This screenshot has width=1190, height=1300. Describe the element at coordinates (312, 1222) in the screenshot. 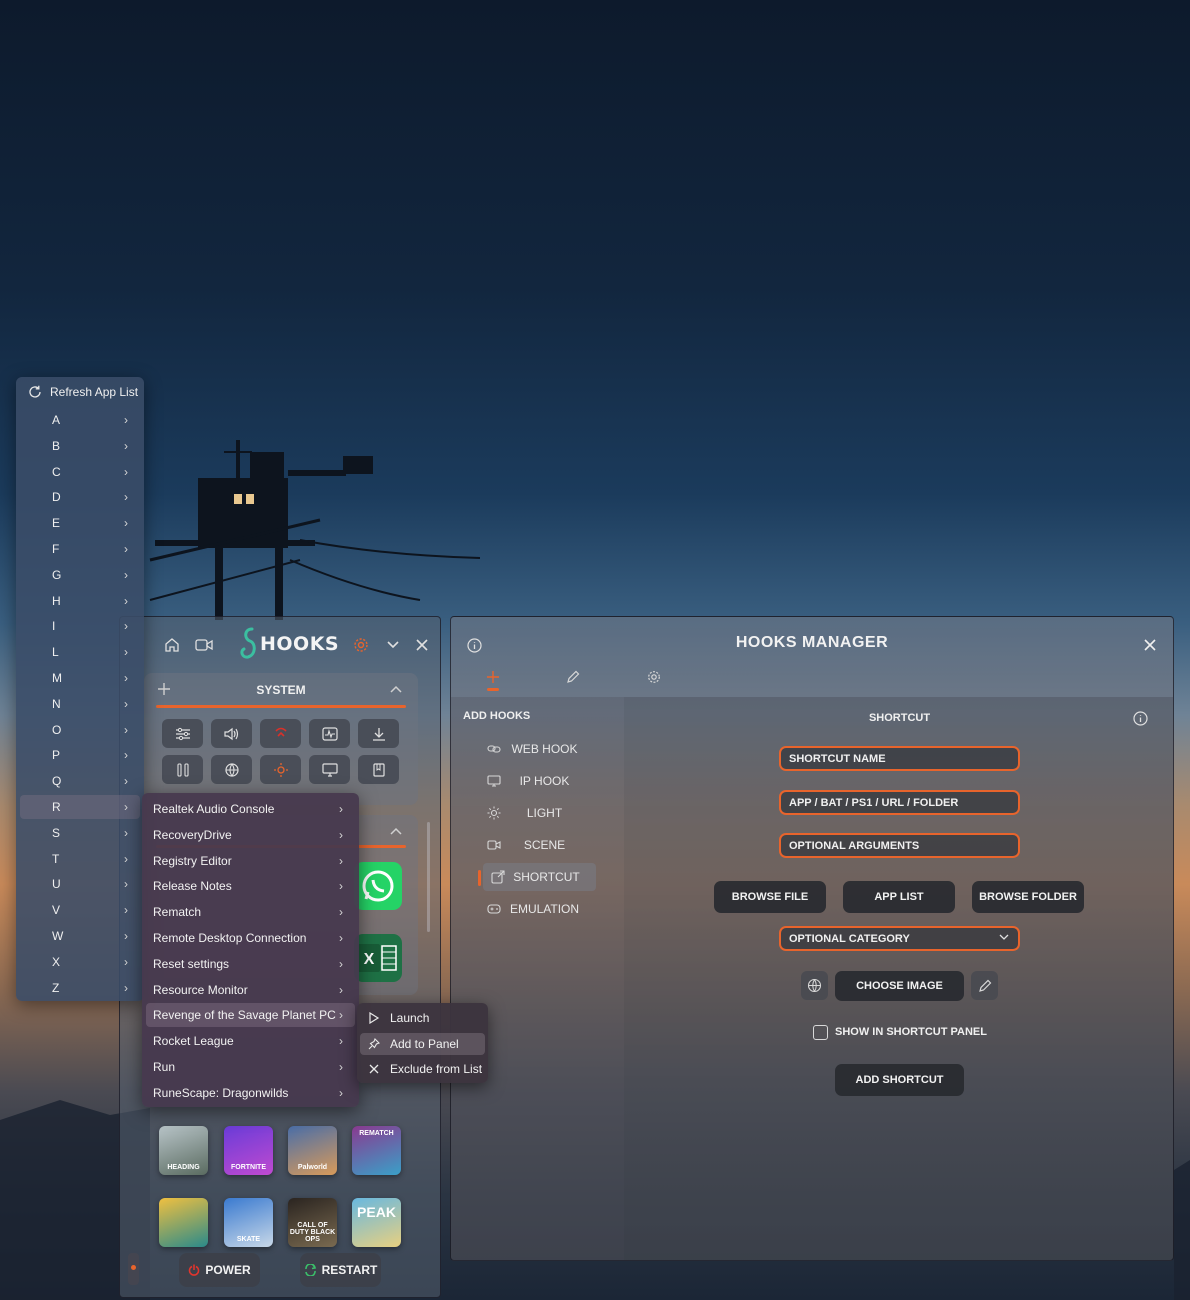

I see `game-tile-call-of-duty: CALL OF DUTY BLACK OPS` at that location.